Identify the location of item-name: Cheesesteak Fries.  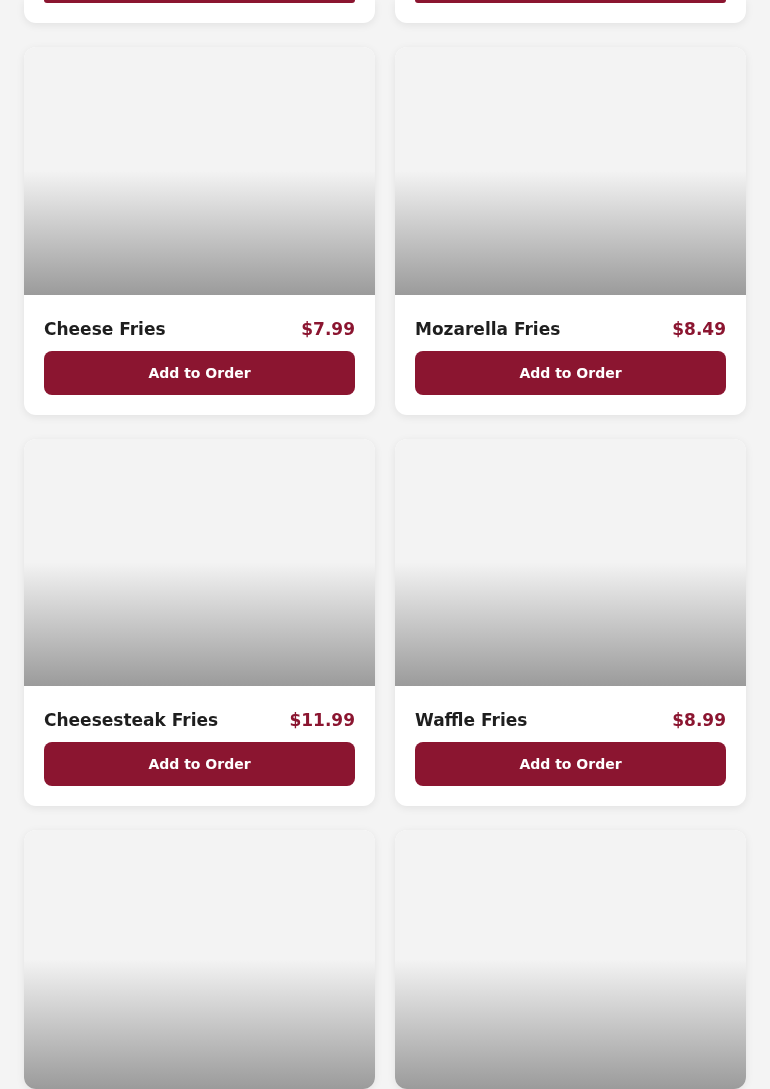
(131, 720).